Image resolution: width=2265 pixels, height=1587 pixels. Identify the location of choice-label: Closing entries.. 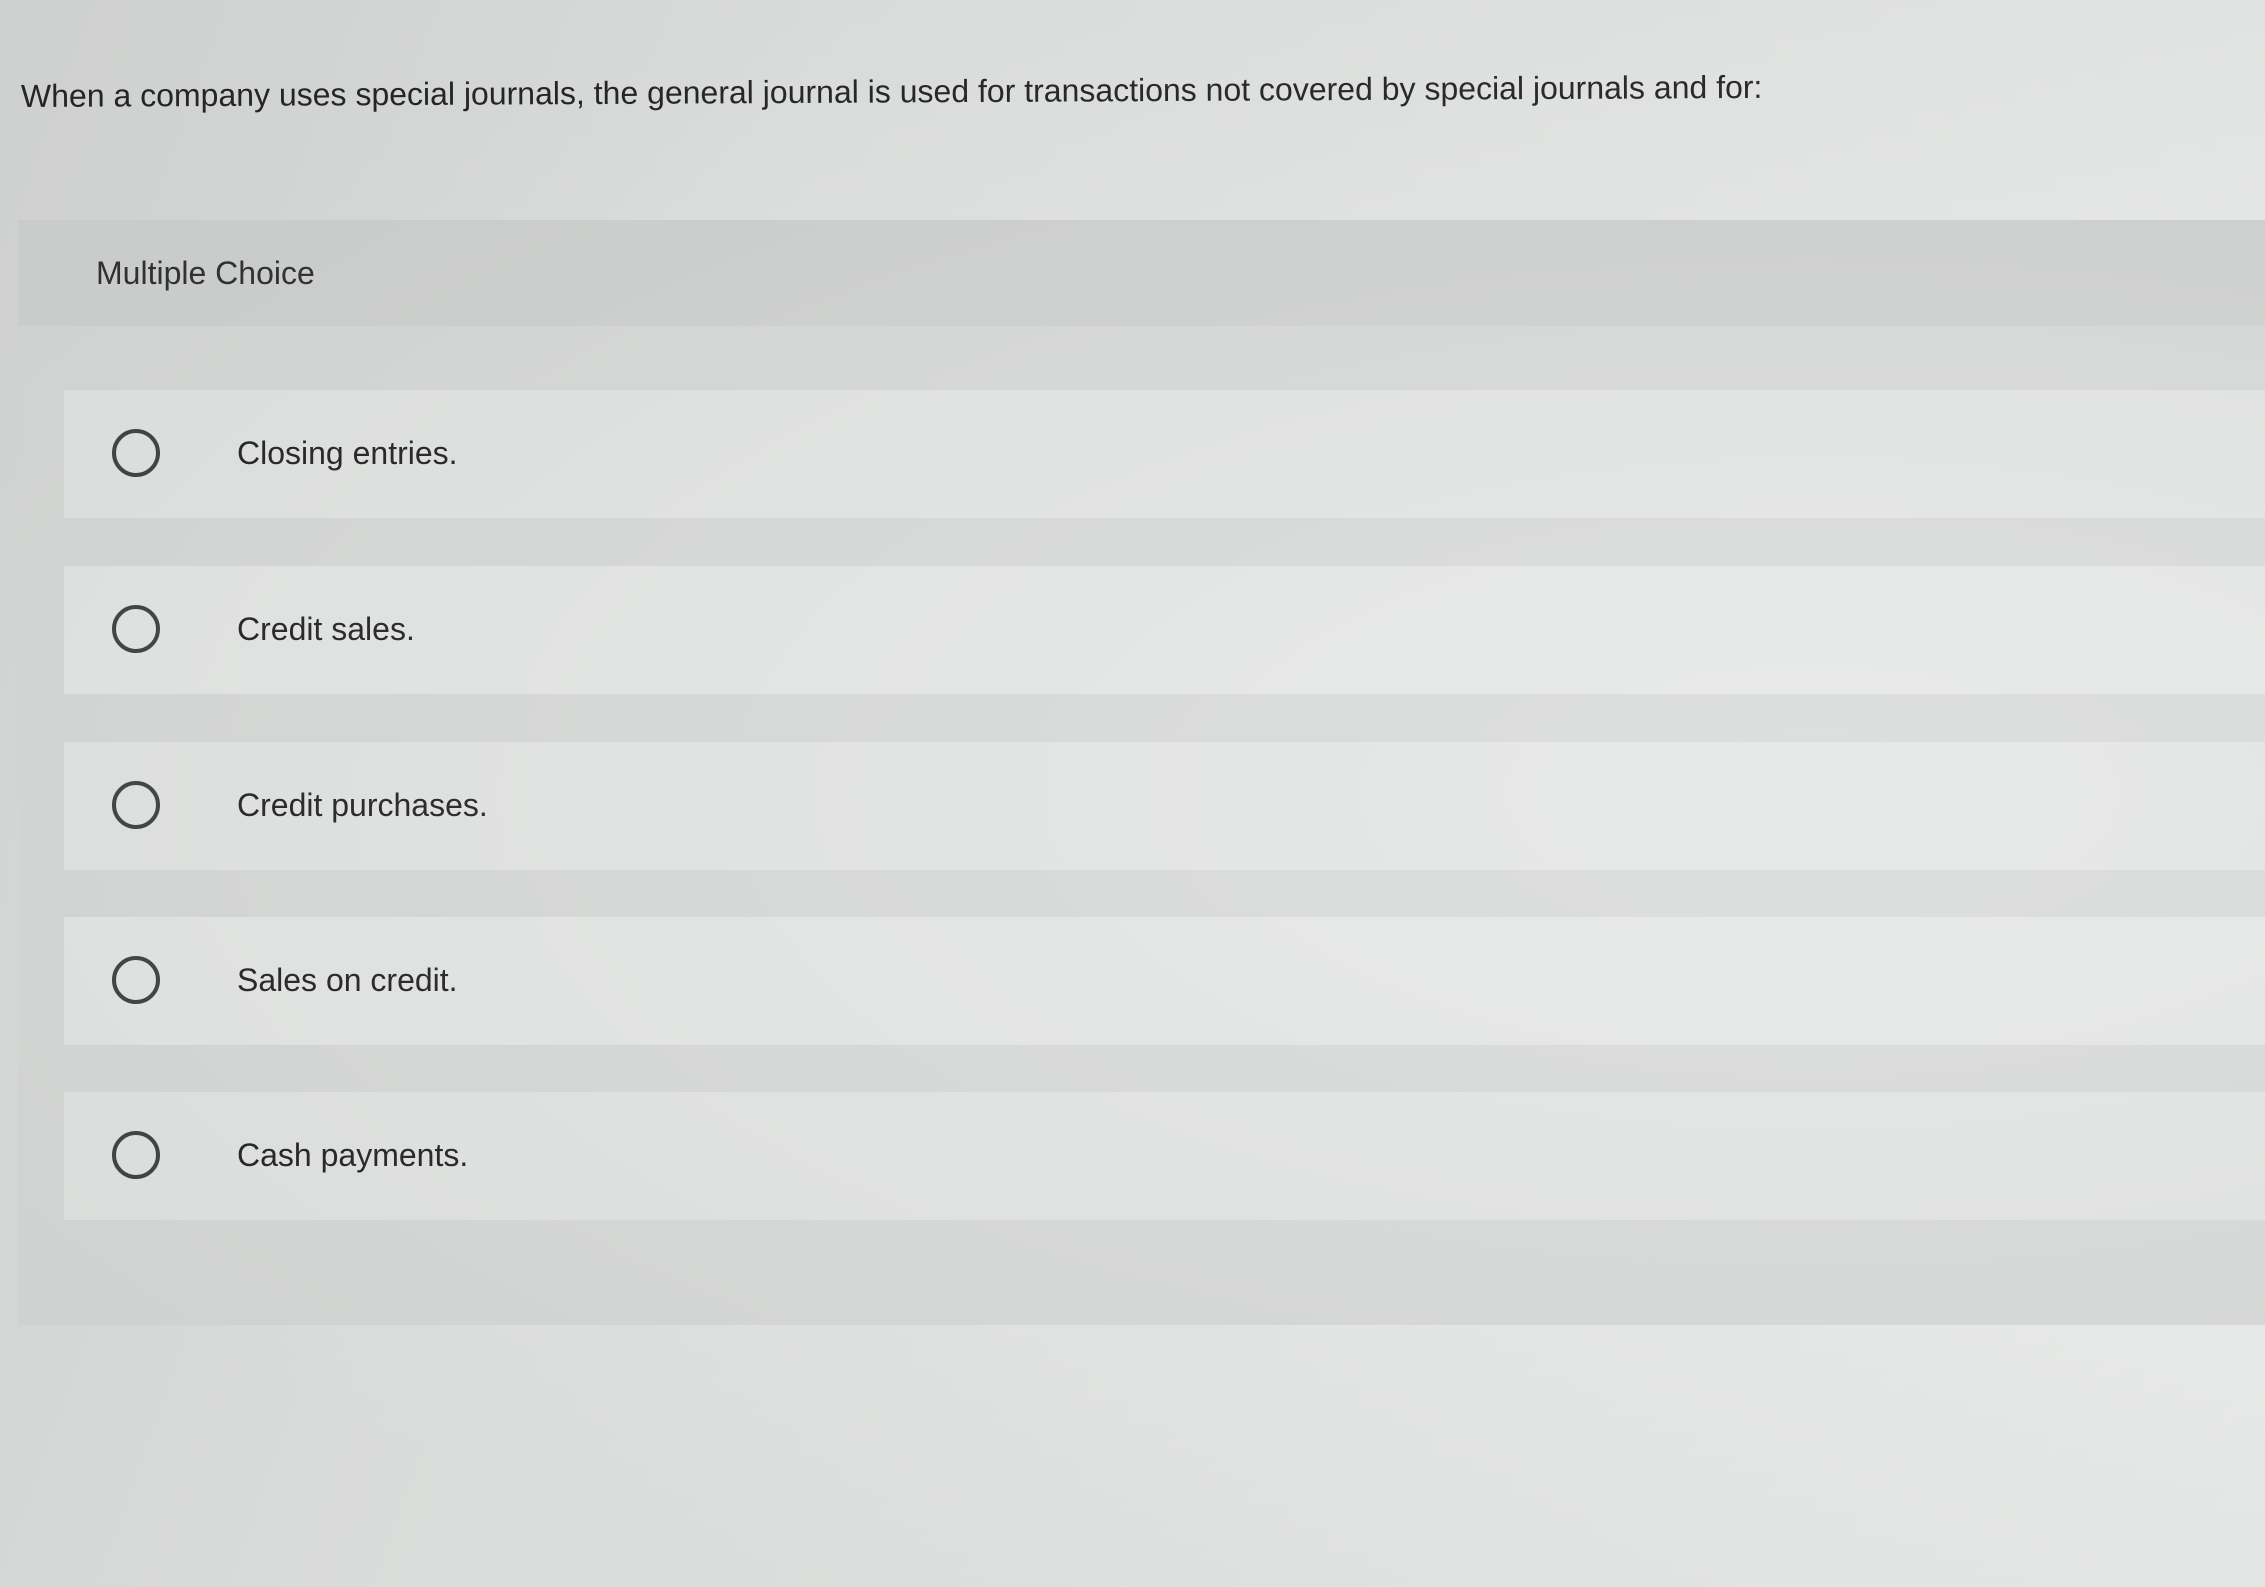
(347, 453).